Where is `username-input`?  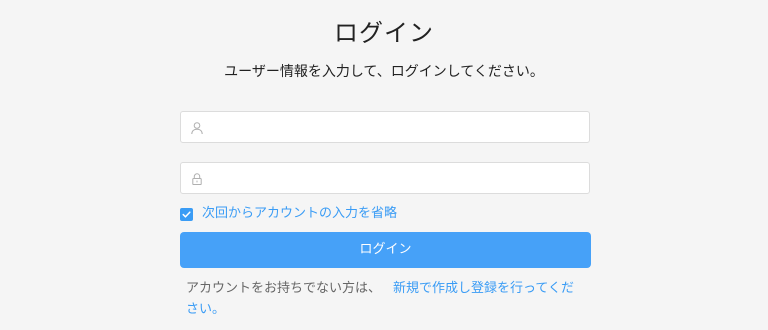
username-input is located at coordinates (398, 128).